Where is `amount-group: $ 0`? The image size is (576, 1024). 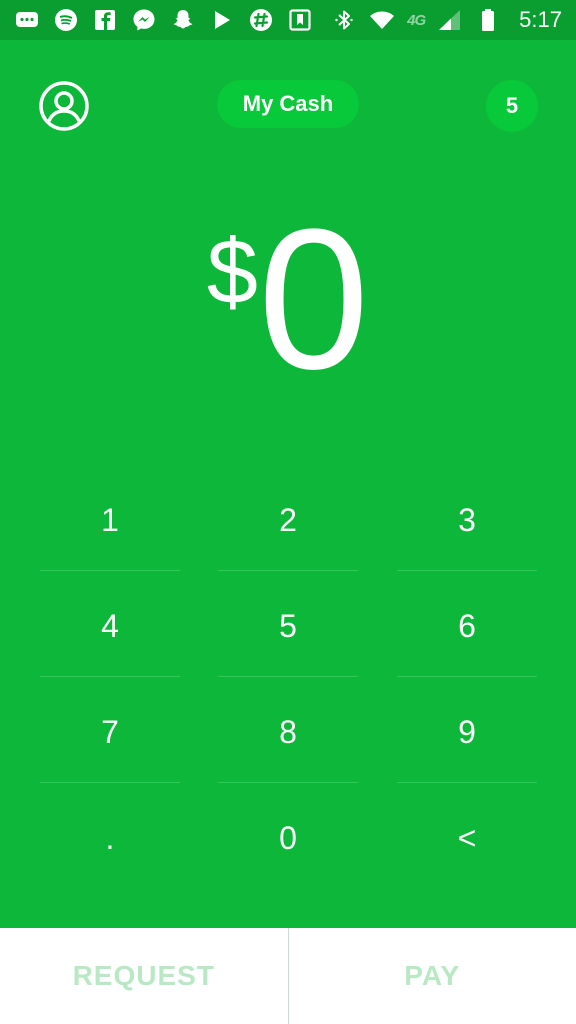
amount-group: $ 0 is located at coordinates (288, 300).